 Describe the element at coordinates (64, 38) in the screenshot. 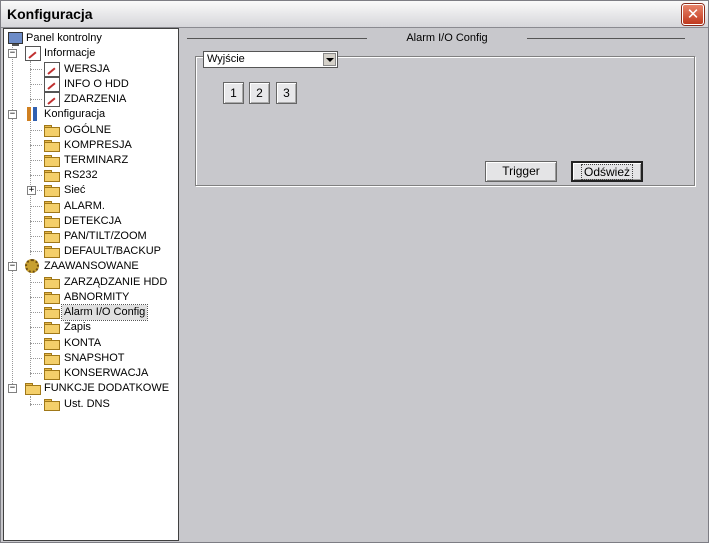

I see `tree-root-label: Panel kontrolny` at that location.